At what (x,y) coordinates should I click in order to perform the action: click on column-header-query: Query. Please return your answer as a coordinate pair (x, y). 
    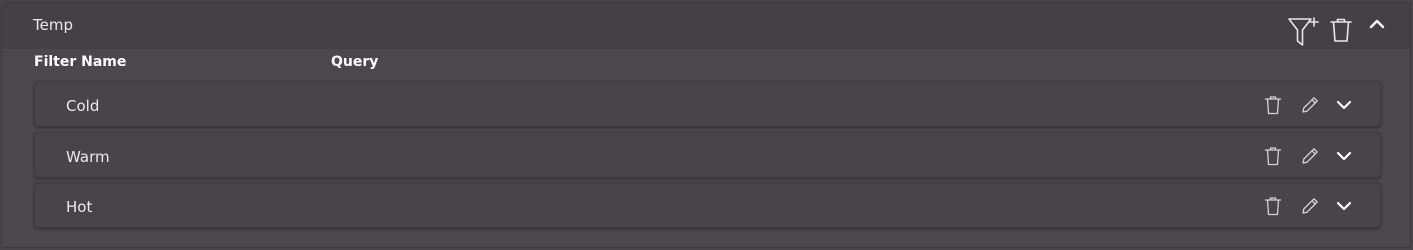
    Looking at the image, I should click on (355, 62).